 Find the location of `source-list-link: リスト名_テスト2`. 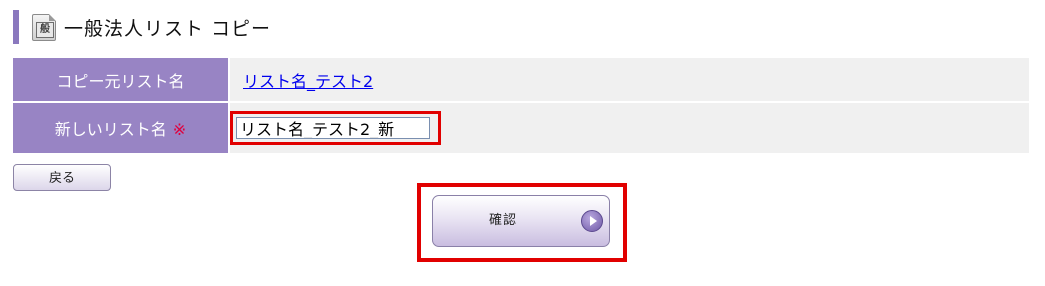

source-list-link: リスト名_テスト2 is located at coordinates (308, 81).